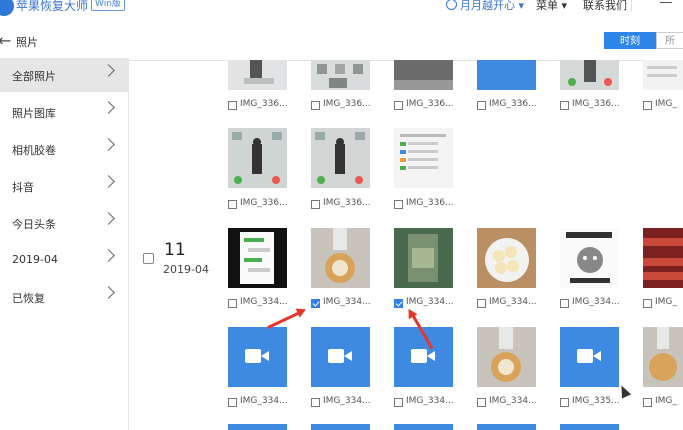 The image size is (683, 430). I want to click on back-arrow-icon: ←, so click(5, 40).